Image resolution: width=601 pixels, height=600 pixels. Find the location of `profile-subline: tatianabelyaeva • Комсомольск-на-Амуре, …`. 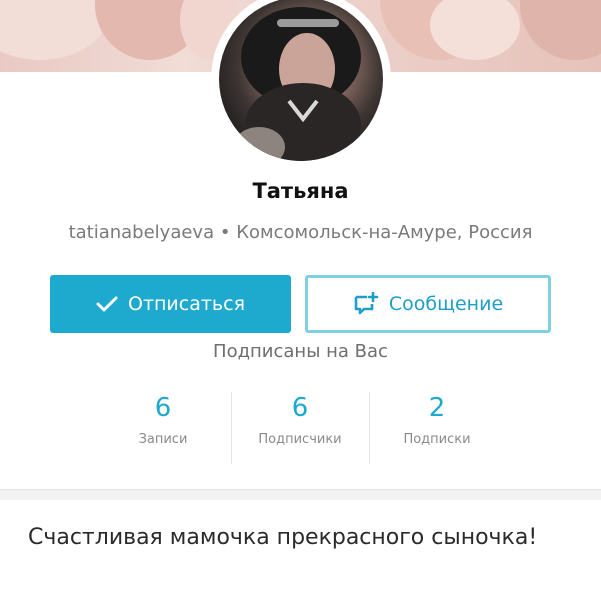

profile-subline: tatianabelyaeva • Комсомольск-на-Амуре, … is located at coordinates (300, 232).